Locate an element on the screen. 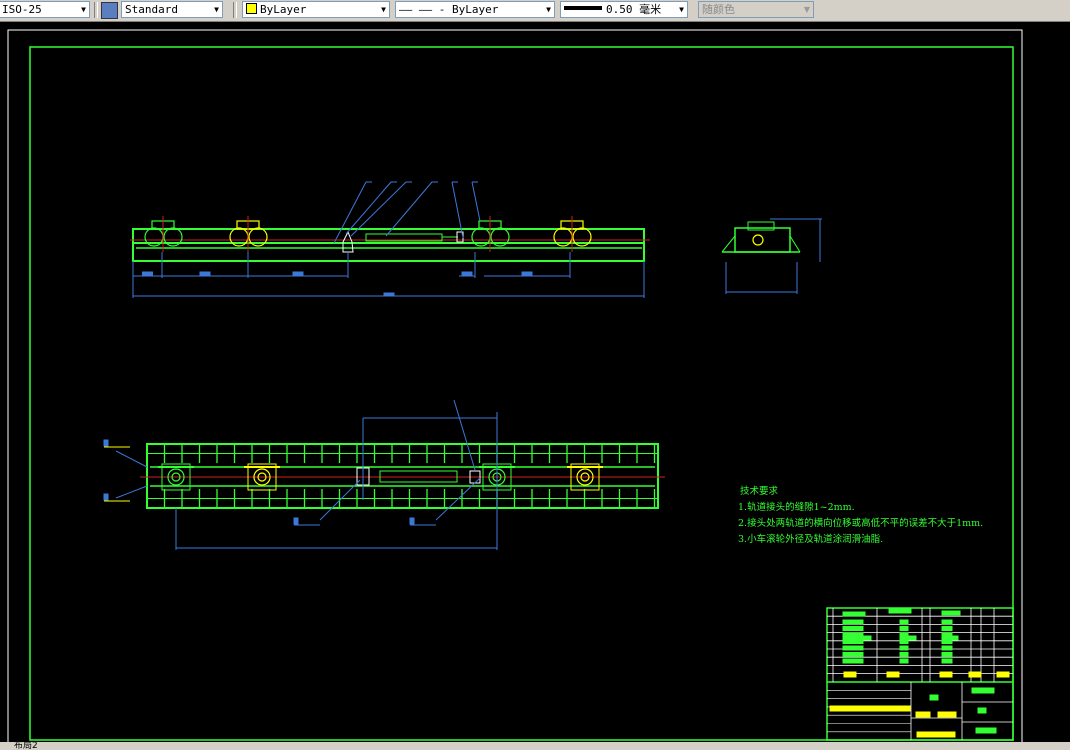  tech-item: 2.接头处两轨道的横向位移或高低不平的误差不大于1mm. is located at coordinates (861, 523).